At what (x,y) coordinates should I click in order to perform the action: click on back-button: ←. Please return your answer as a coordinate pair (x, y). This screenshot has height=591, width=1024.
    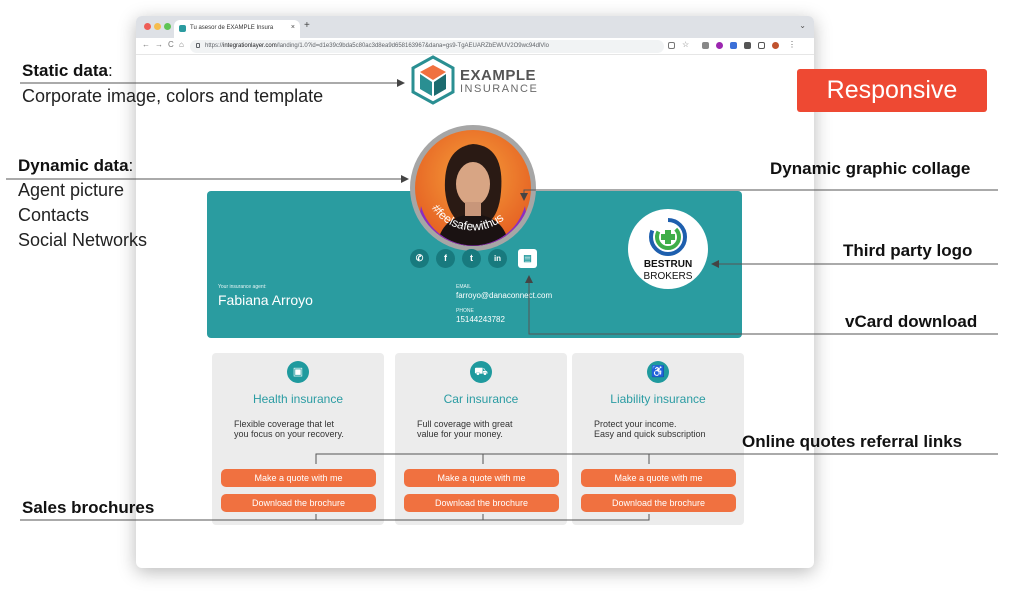
    Looking at the image, I should click on (146, 44).